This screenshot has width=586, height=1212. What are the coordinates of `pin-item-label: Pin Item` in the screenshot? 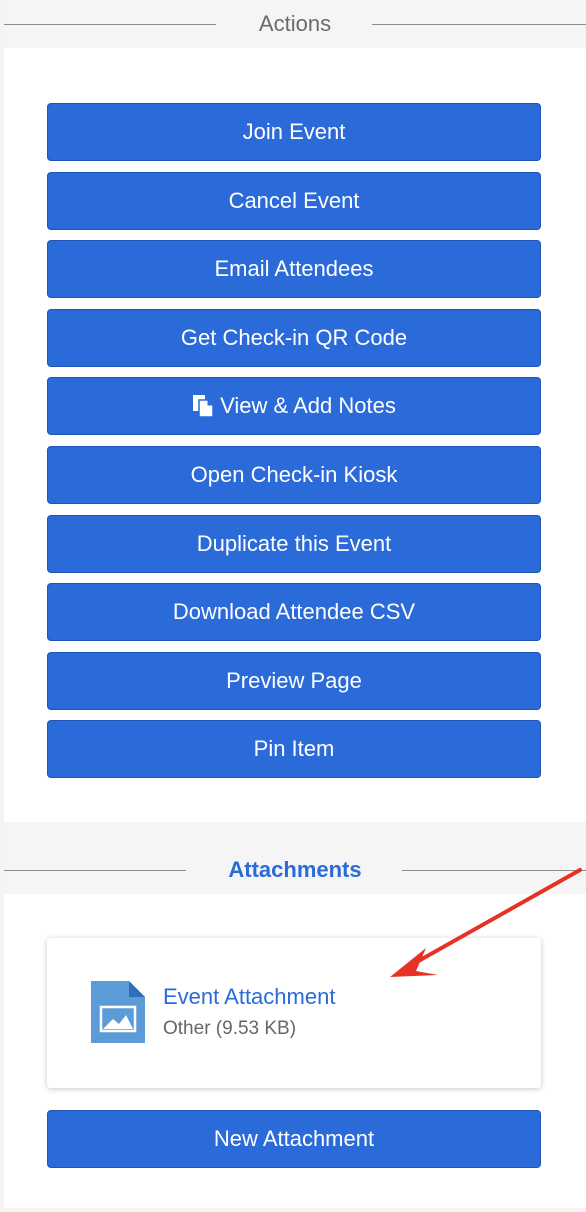 It's located at (294, 748).